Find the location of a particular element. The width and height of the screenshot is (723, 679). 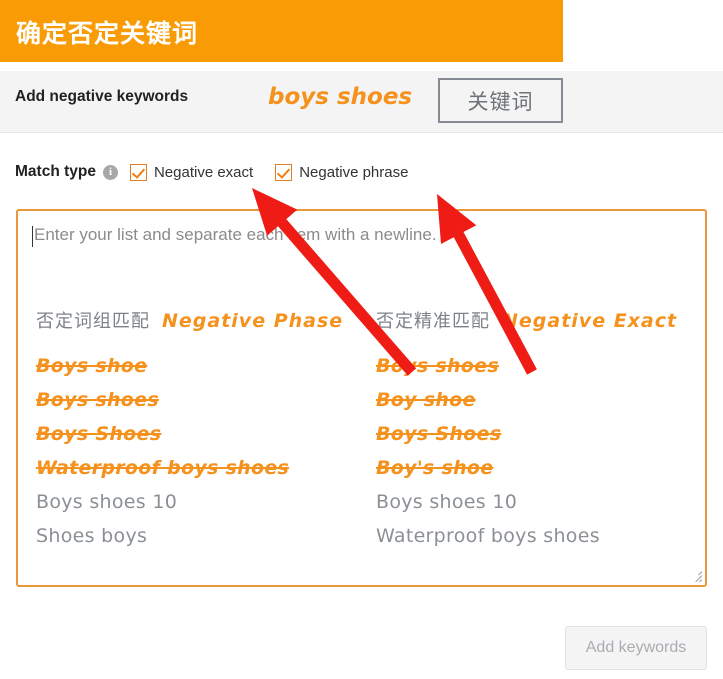

annotation-list-item: Boys shoe is located at coordinates (92, 366).